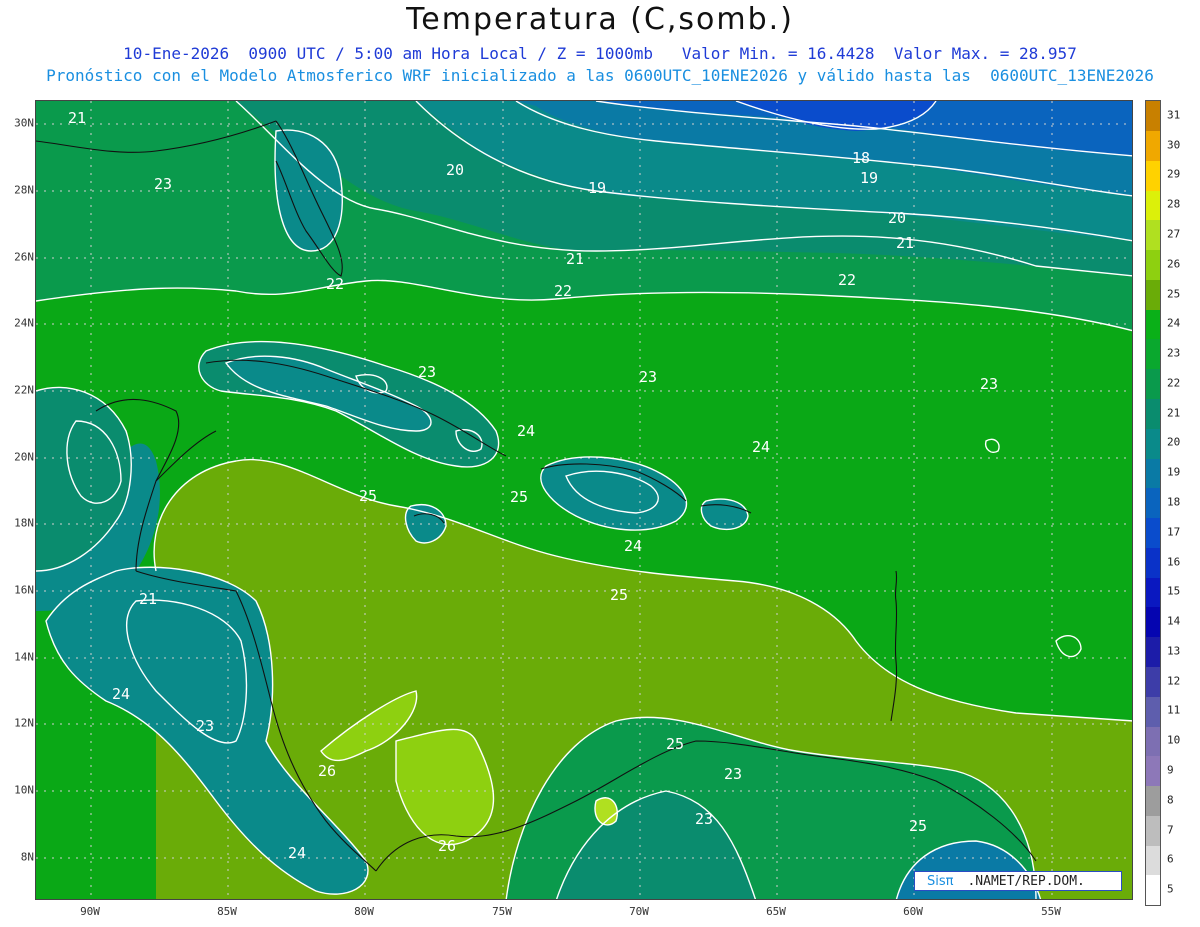 Image resolution: width=1200 pixels, height=927 pixels. I want to click on color-scale-label: 20, so click(1174, 442).